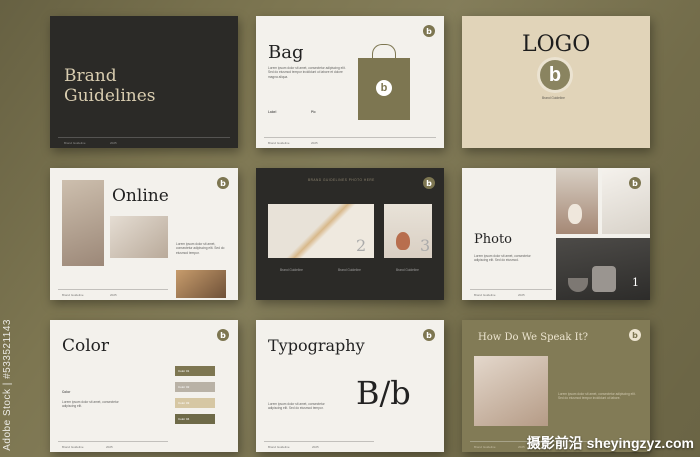 This screenshot has width=700, height=457. I want to click on bag-label-1: Label, so click(272, 112).